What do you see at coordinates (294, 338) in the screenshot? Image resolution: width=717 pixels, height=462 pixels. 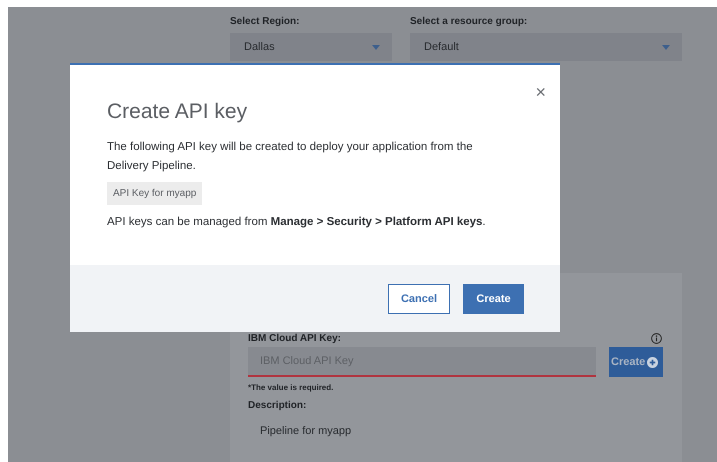 I see `api-key-label: IBM Cloud API Key:` at bounding box center [294, 338].